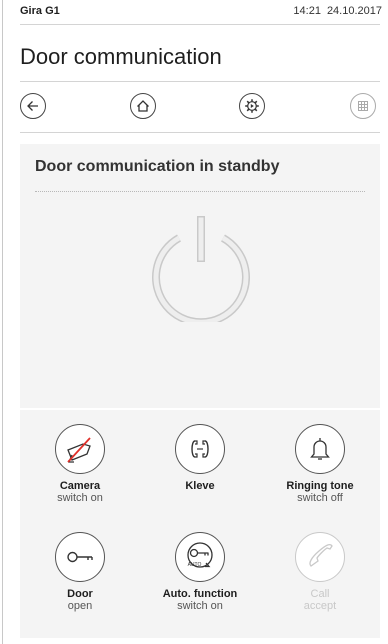 This screenshot has width=388, height=644. I want to click on grid-button, so click(363, 106).